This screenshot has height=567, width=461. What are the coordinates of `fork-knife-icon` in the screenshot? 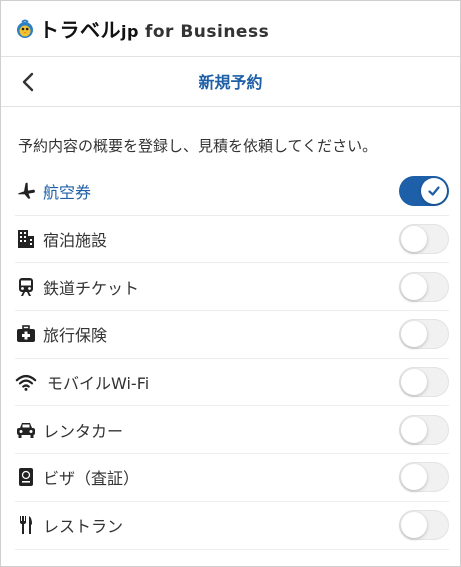 It's located at (26, 525).